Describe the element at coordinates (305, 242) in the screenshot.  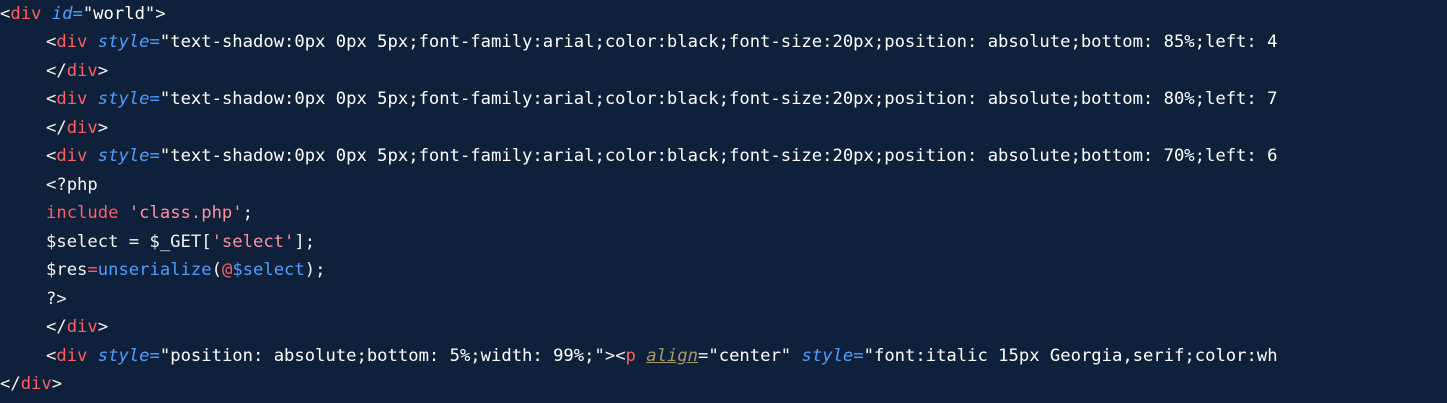
I see `php-statement-end: ];` at that location.